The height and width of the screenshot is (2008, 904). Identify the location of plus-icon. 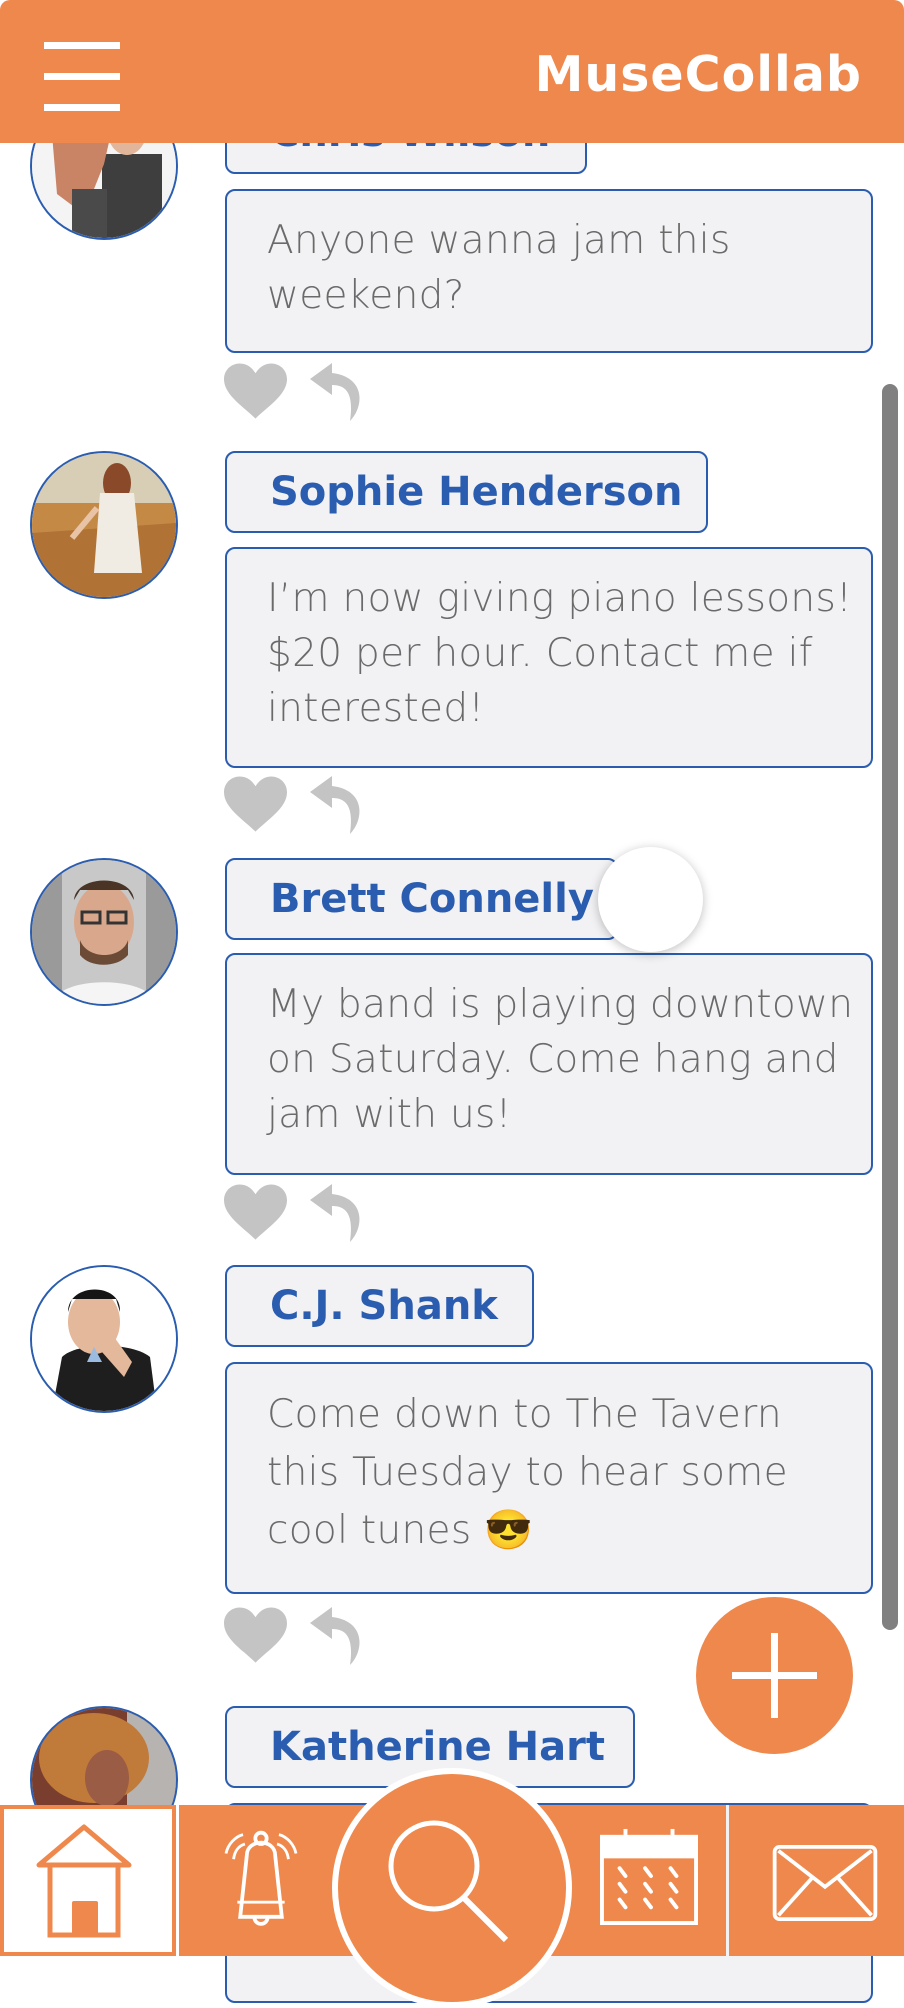
(774, 1675).